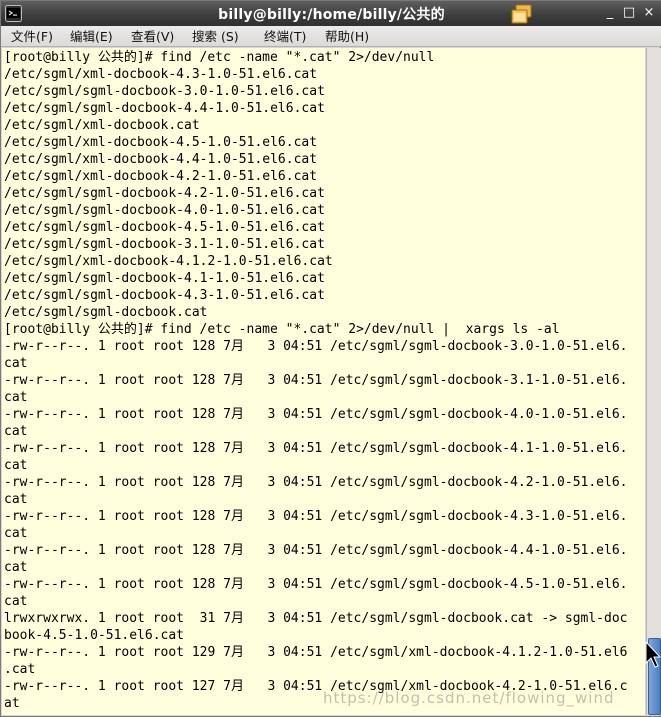  Describe the element at coordinates (161, 142) in the screenshot. I see `terminal-line: /etc/sgml/xml-docbook-4.5-1.0-51.el6.cat` at that location.